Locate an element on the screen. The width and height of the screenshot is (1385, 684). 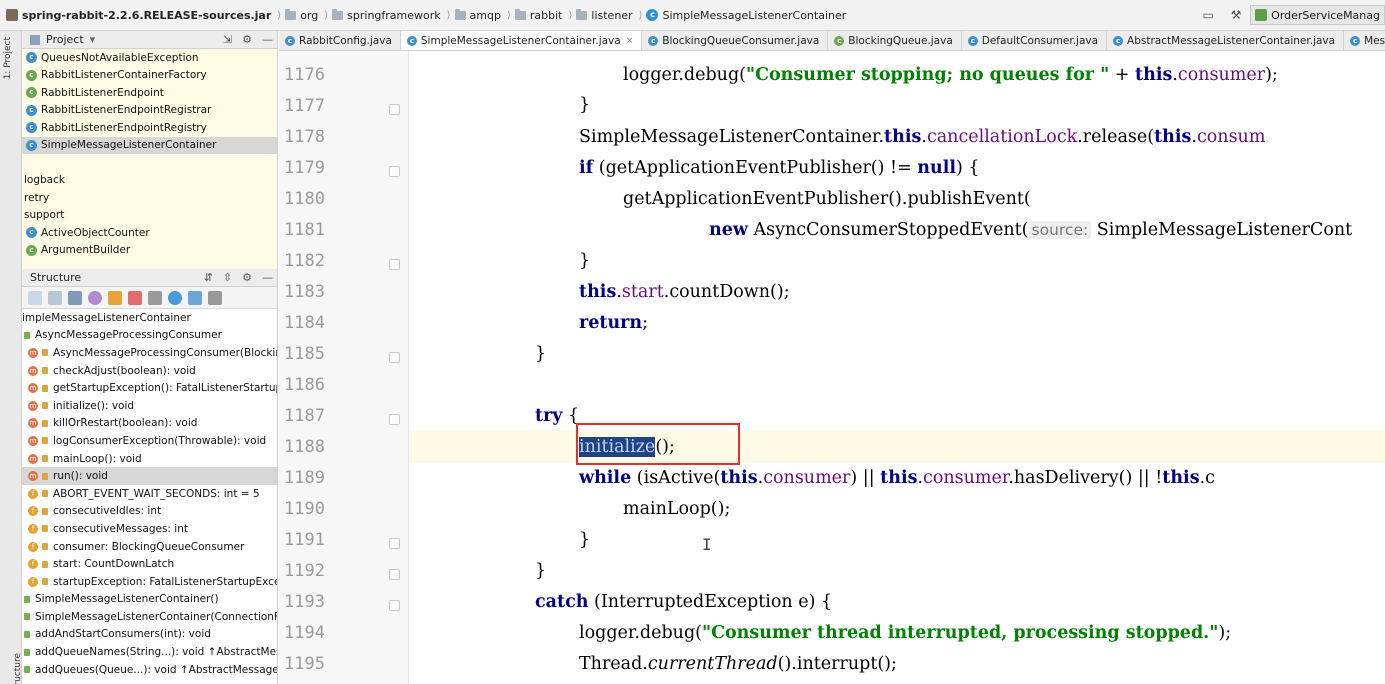
folder-icon is located at coordinates (338, 14).